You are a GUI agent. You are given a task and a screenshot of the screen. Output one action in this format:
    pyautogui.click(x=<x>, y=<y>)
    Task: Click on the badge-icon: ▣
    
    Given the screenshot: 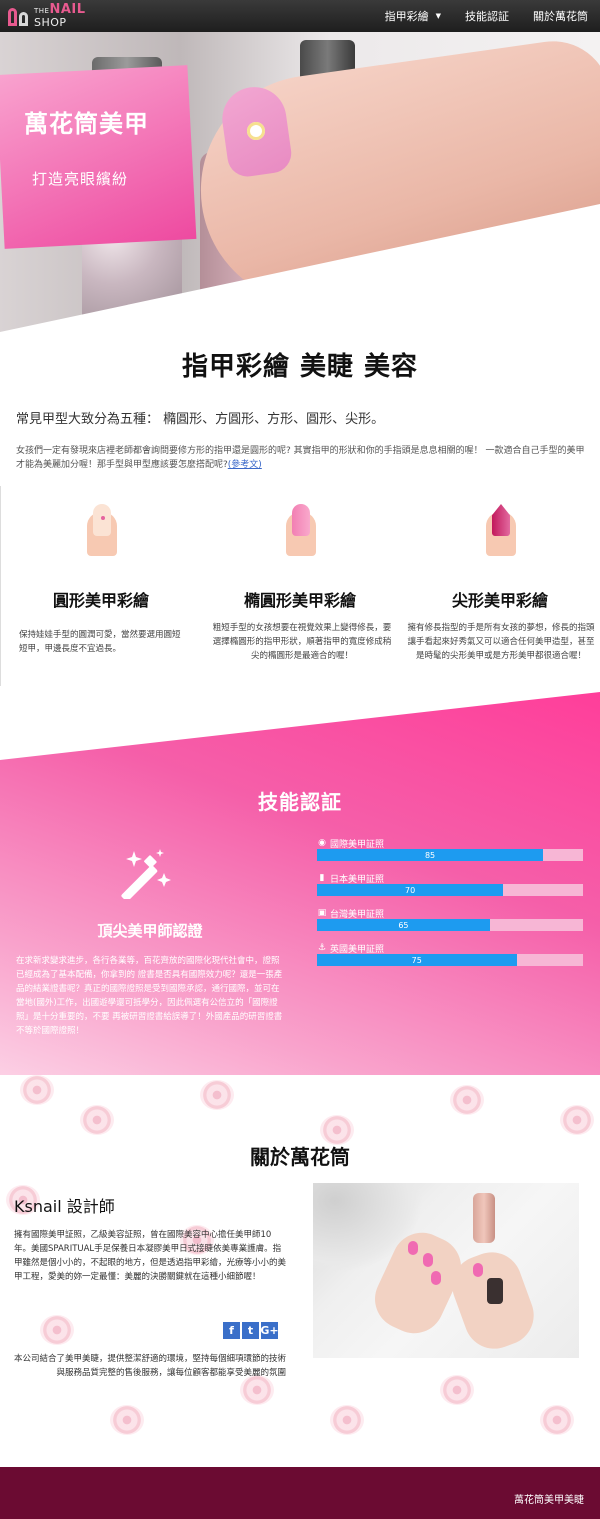 What is the action you would take?
    pyautogui.click(x=322, y=913)
    